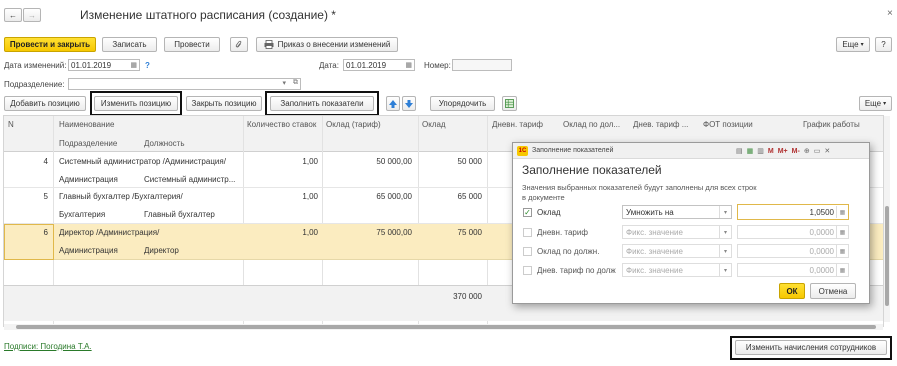 The height and width of the screenshot is (366, 897). What do you see at coordinates (883, 44) in the screenshot?
I see `help-button: ?` at bounding box center [883, 44].